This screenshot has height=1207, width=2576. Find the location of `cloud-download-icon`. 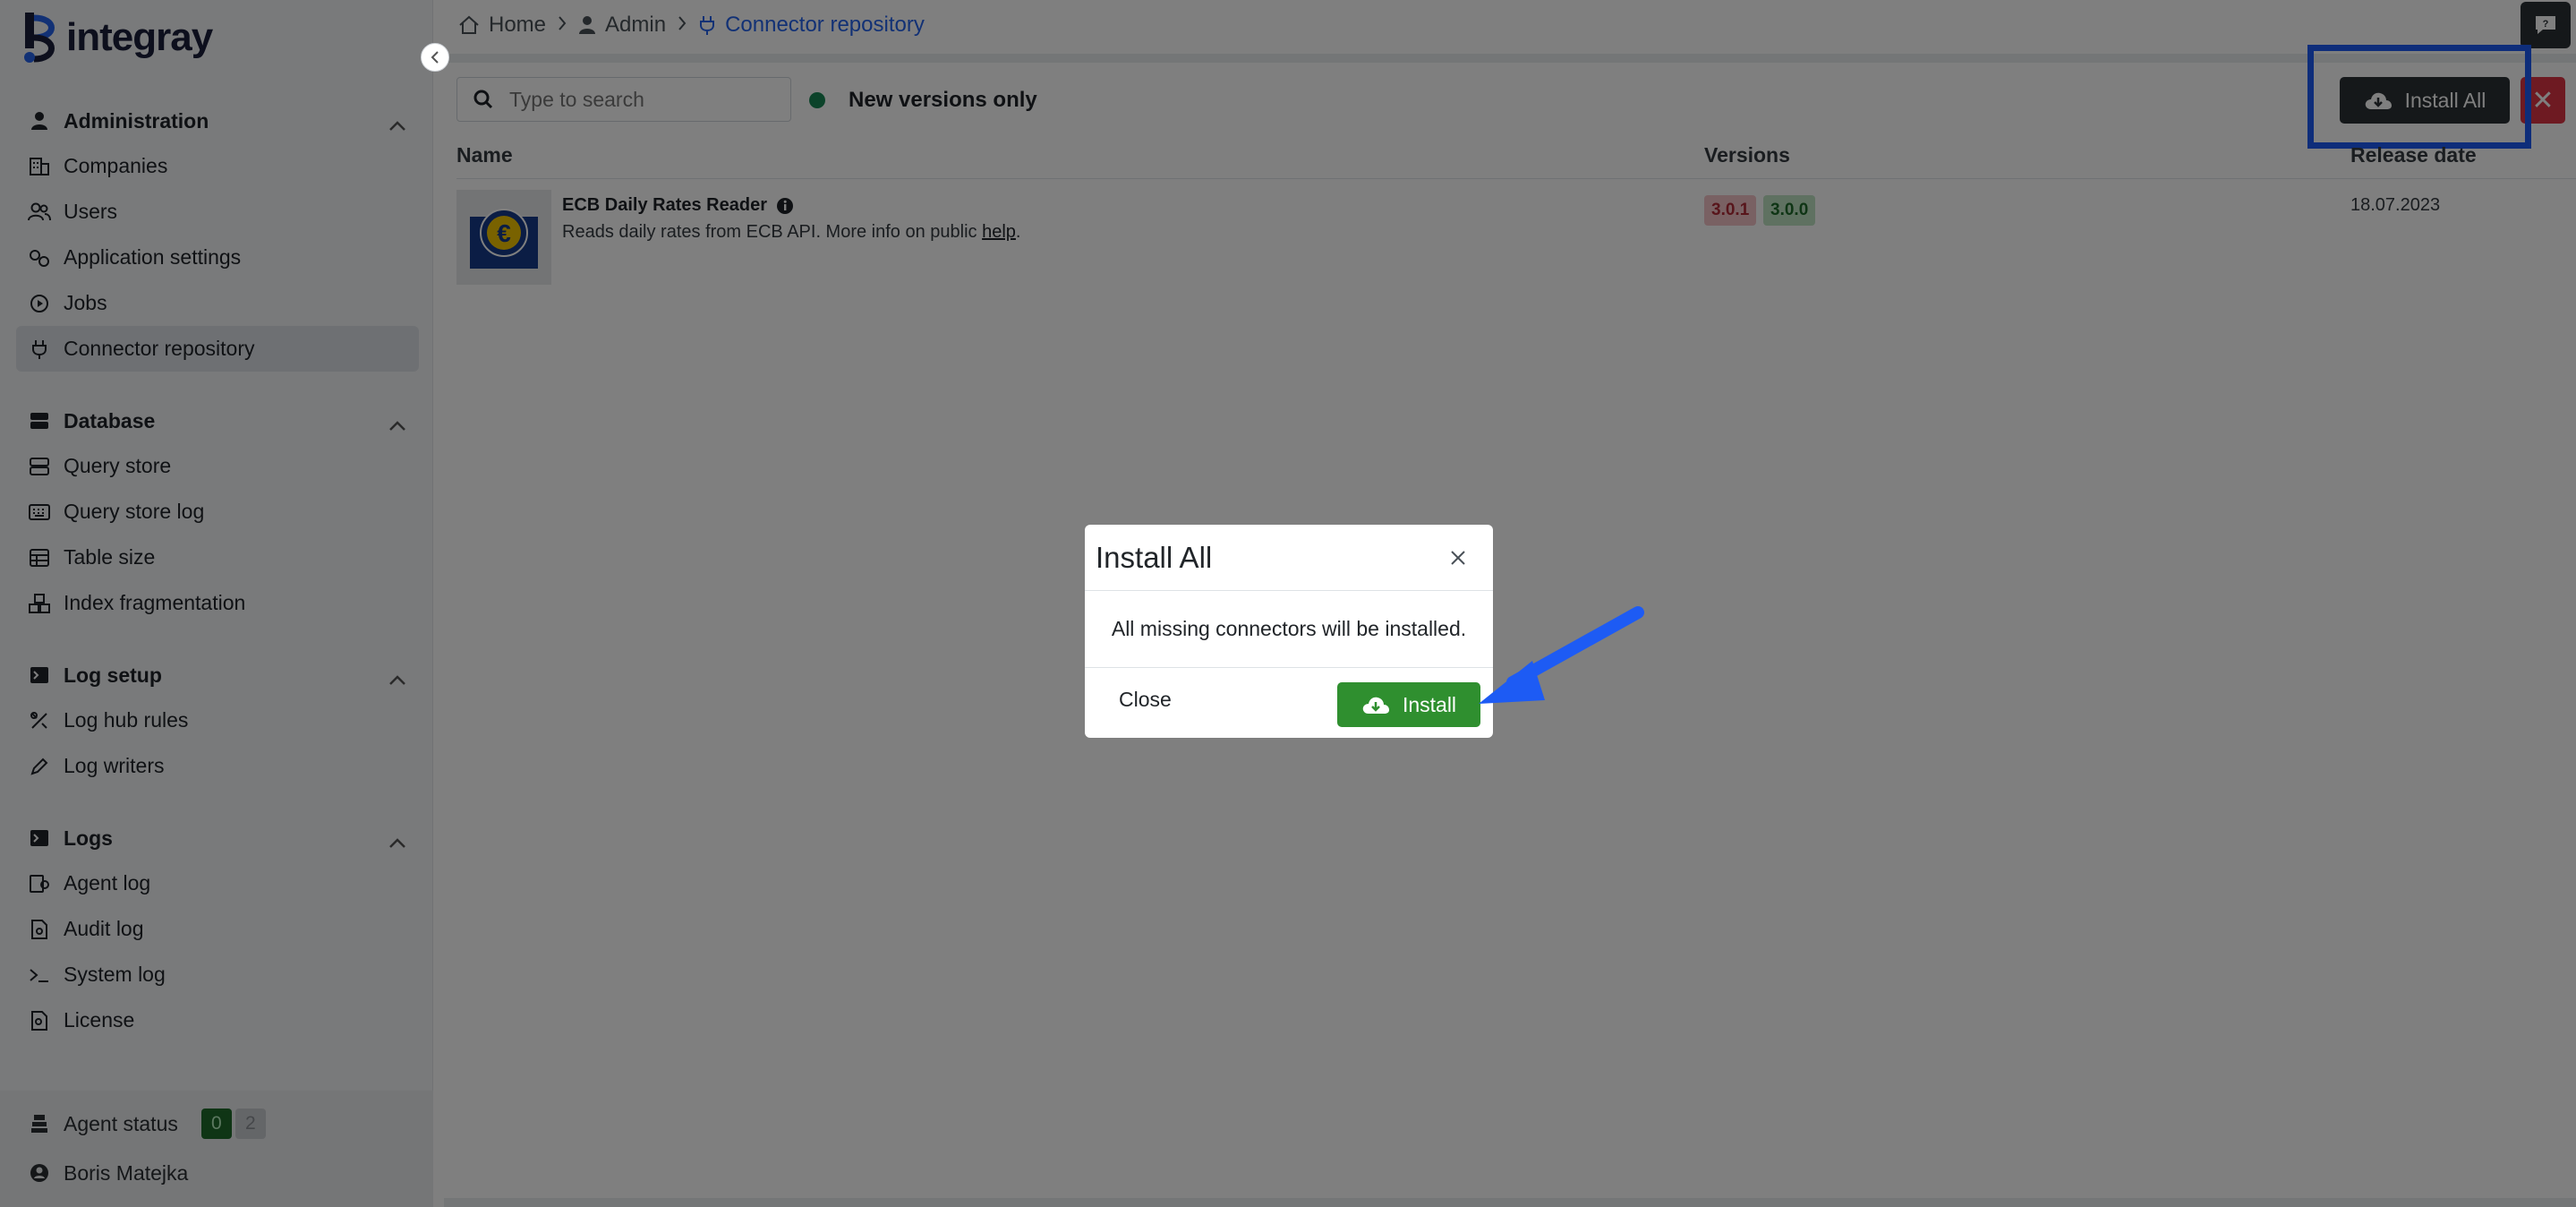

cloud-download-icon is located at coordinates (1375, 705).